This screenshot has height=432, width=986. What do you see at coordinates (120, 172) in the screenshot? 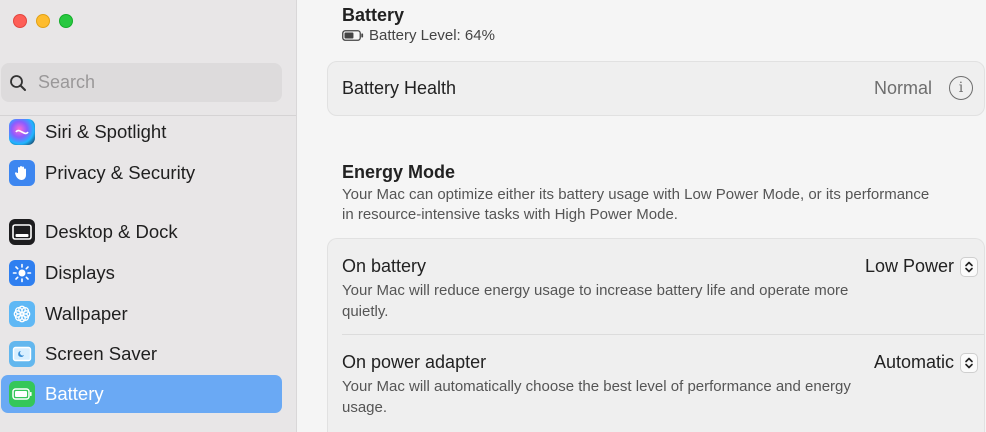
I see `sidebar-item-label: Privacy & Security` at bounding box center [120, 172].